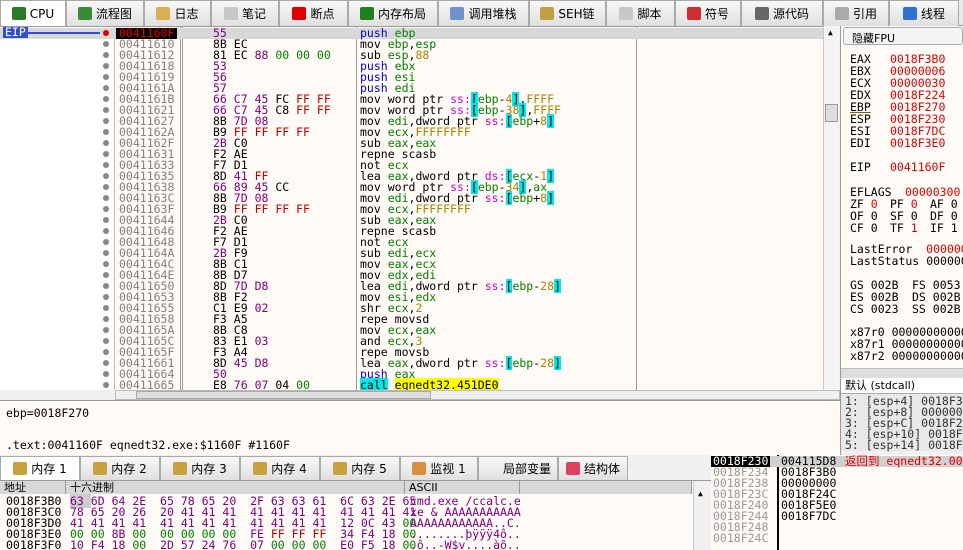  I want to click on tab-memory-map: 内存布局, so click(393, 13).